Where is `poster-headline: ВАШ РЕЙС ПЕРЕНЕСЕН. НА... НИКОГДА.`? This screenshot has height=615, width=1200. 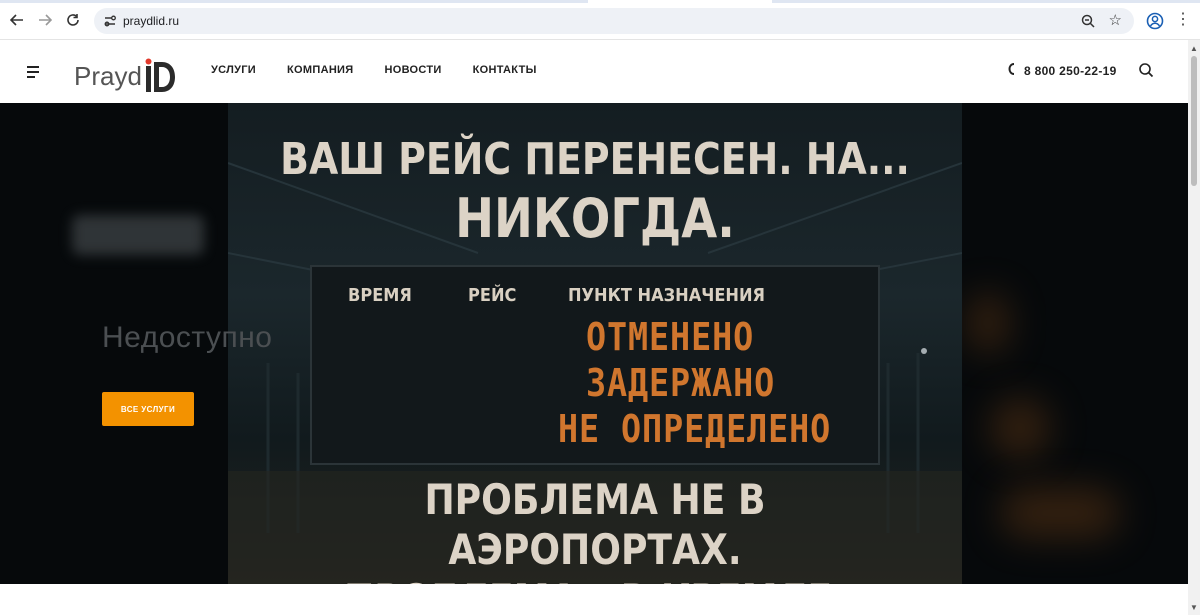
poster-headline: ВАШ РЕЙС ПЕРЕНЕСЕН. НА... НИКОГДА. is located at coordinates (595, 190).